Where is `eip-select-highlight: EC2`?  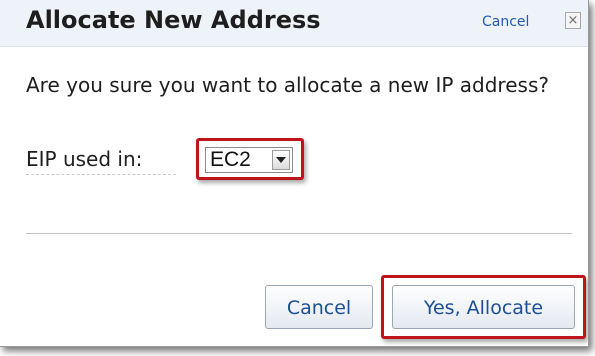 eip-select-highlight: EC2 is located at coordinates (250, 159).